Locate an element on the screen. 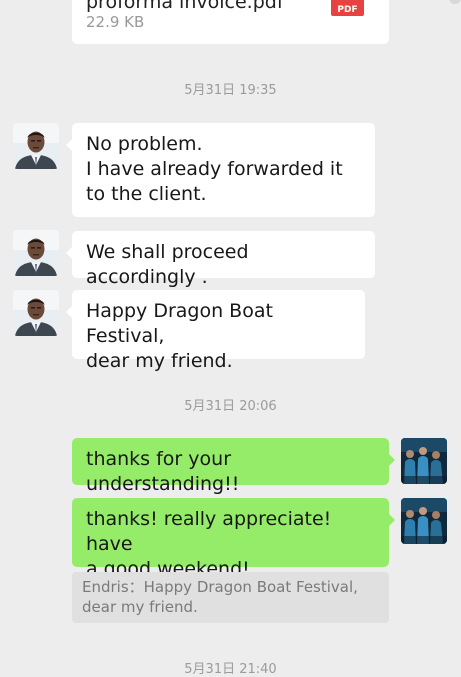 This screenshot has width=461, height=677. pdf-icon: PDF is located at coordinates (347, 8).